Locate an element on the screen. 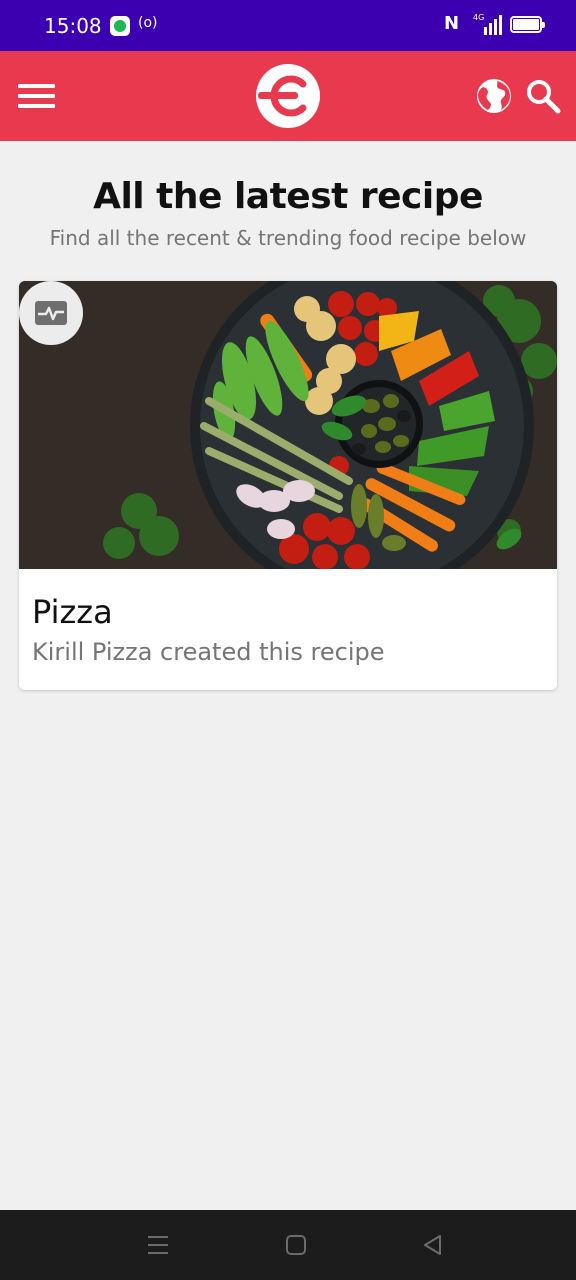 Image resolution: width=576 pixels, height=1280 pixels. recents-icon is located at coordinates (158, 1245).